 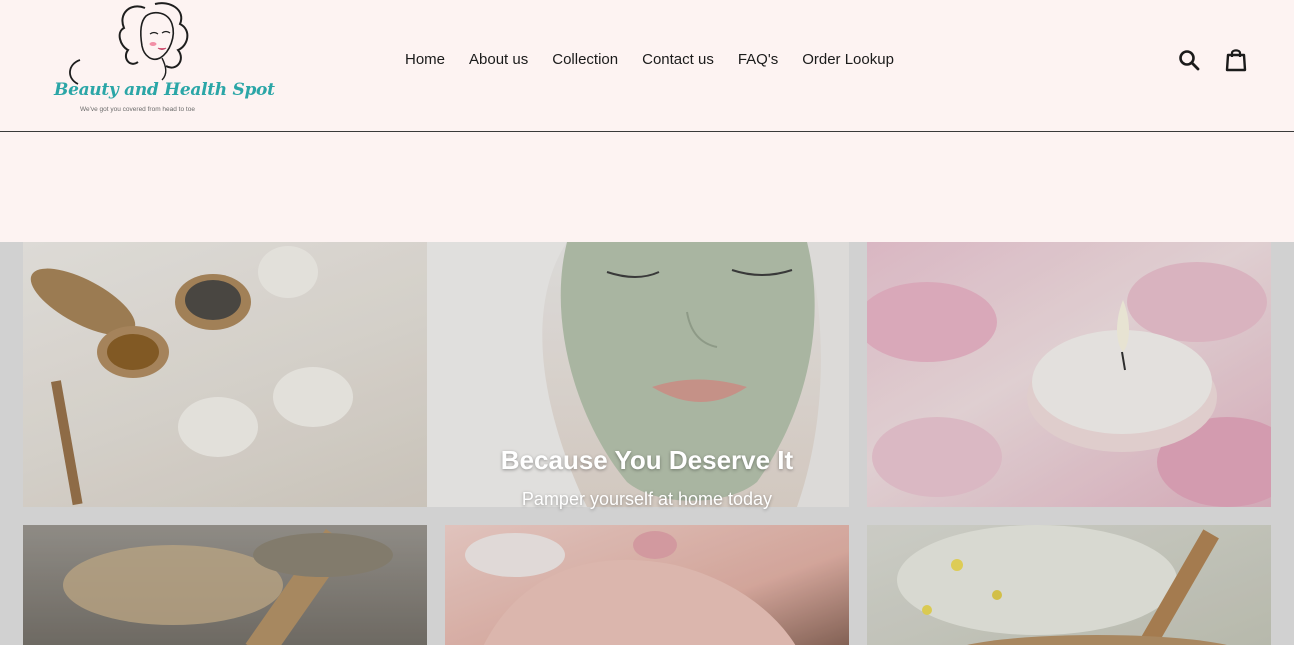 What do you see at coordinates (758, 60) in the screenshot?
I see `nav-faqs: FAQ's` at bounding box center [758, 60].